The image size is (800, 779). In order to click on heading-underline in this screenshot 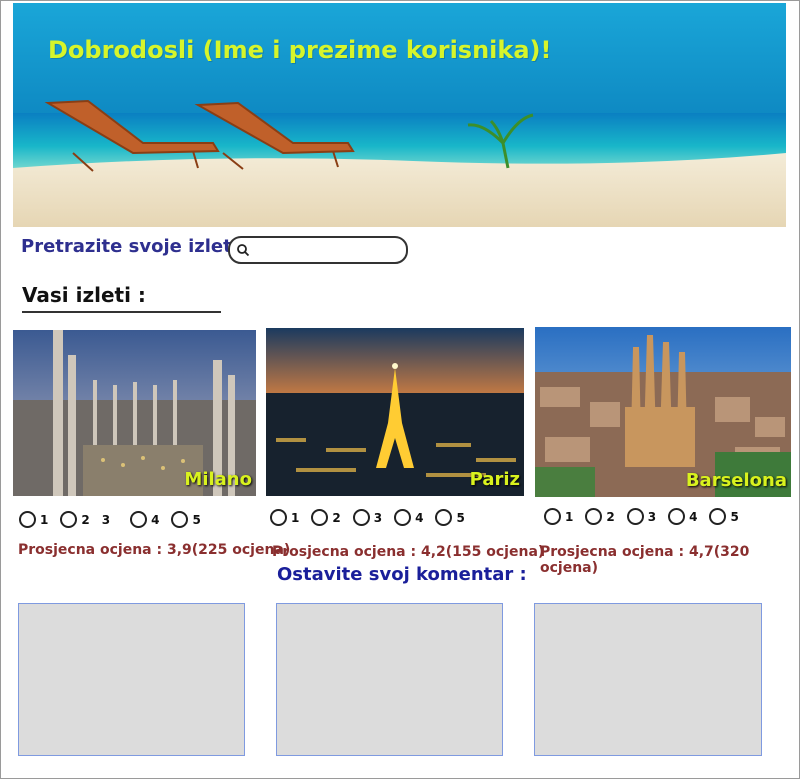, I will do `click(121, 312)`.